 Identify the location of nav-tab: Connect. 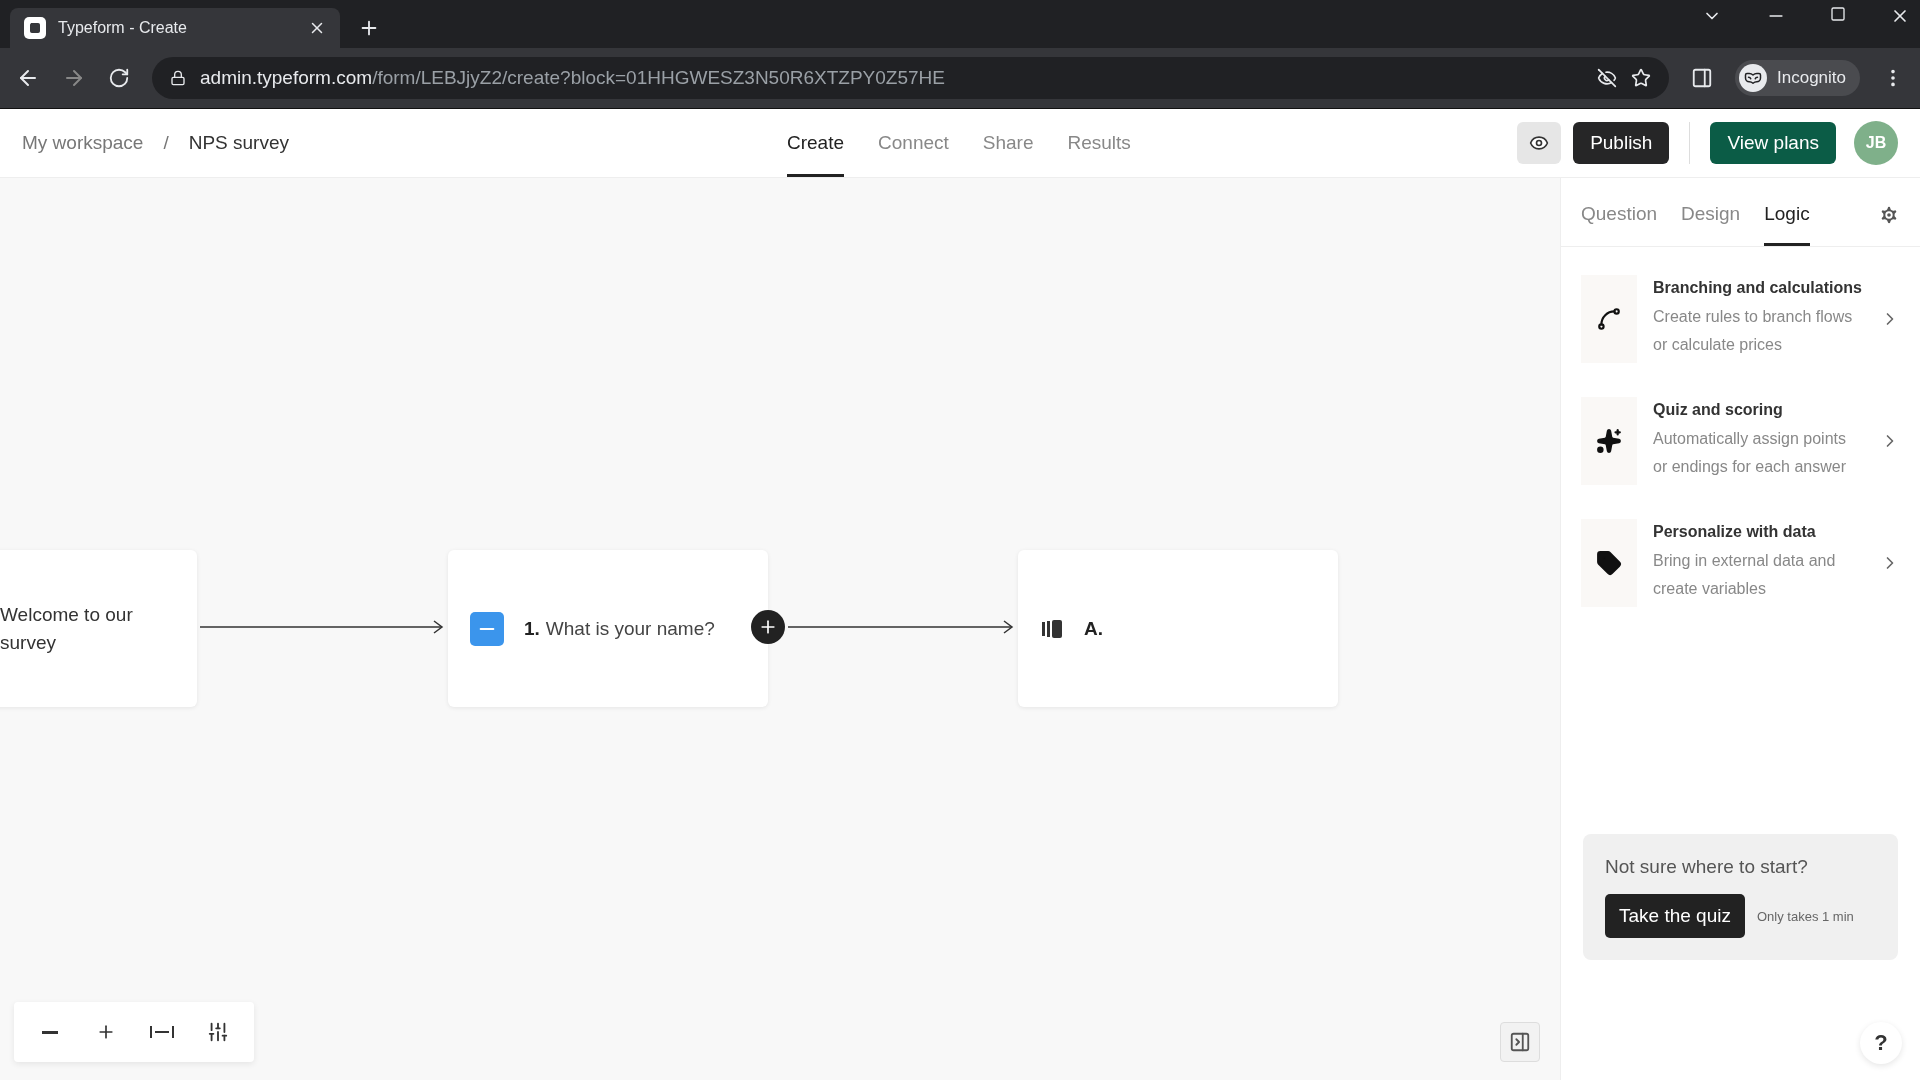
(913, 143).